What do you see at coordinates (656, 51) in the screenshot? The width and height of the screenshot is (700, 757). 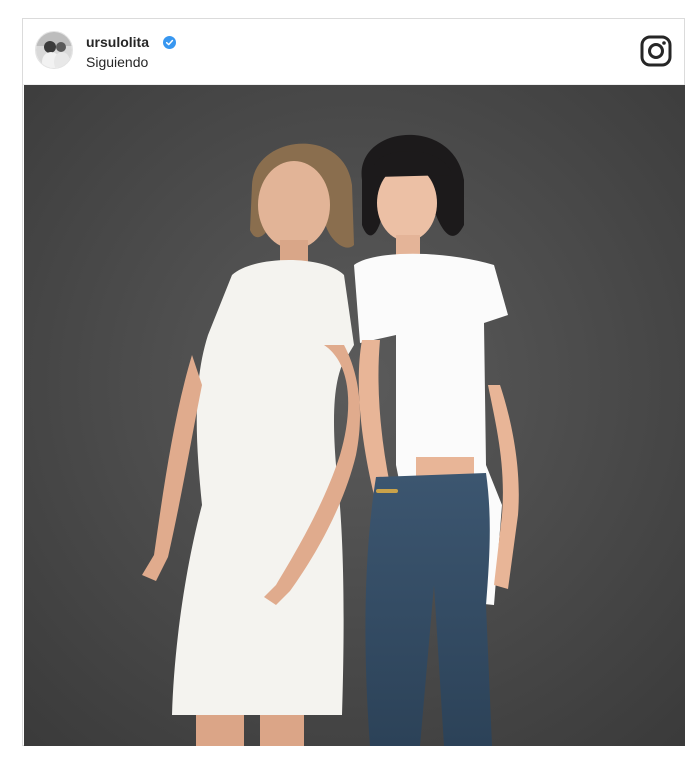 I see `instagram-icon` at bounding box center [656, 51].